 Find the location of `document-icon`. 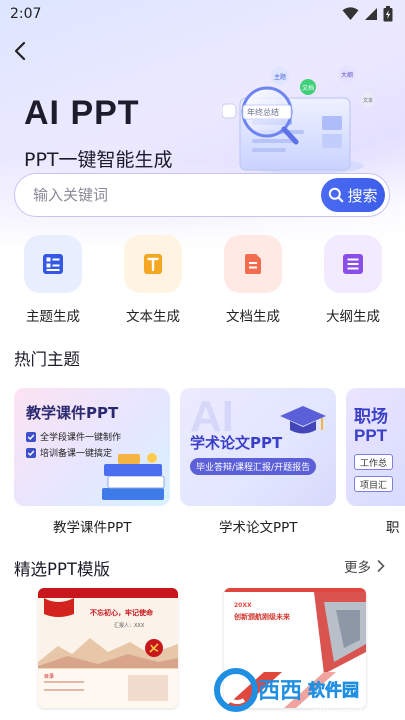

document-icon is located at coordinates (253, 264).